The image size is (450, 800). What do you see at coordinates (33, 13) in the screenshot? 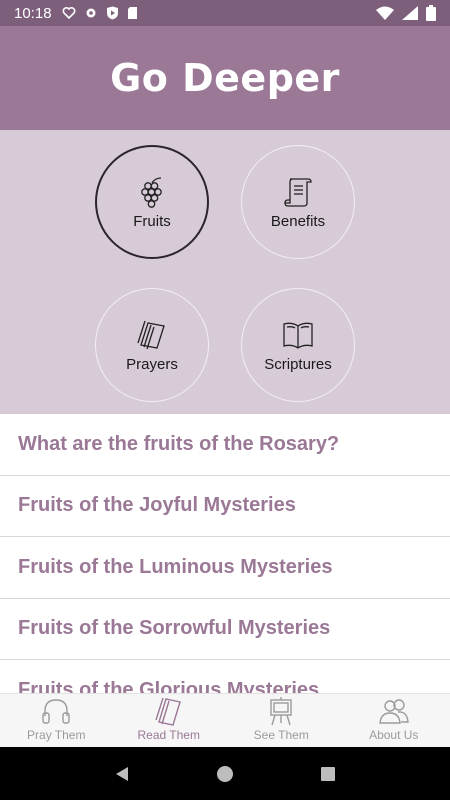
I see `status-time: 10:18` at bounding box center [33, 13].